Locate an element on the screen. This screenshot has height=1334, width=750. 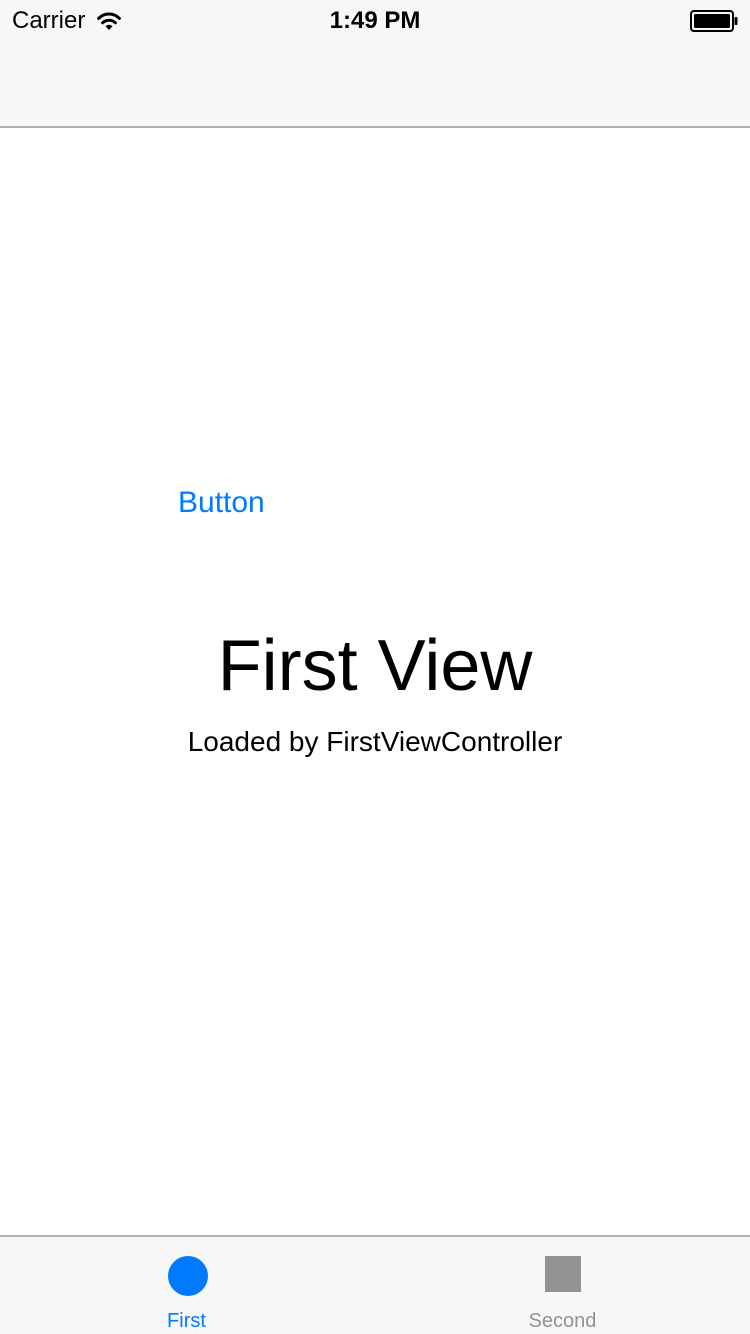
action-button: Button is located at coordinates (221, 503).